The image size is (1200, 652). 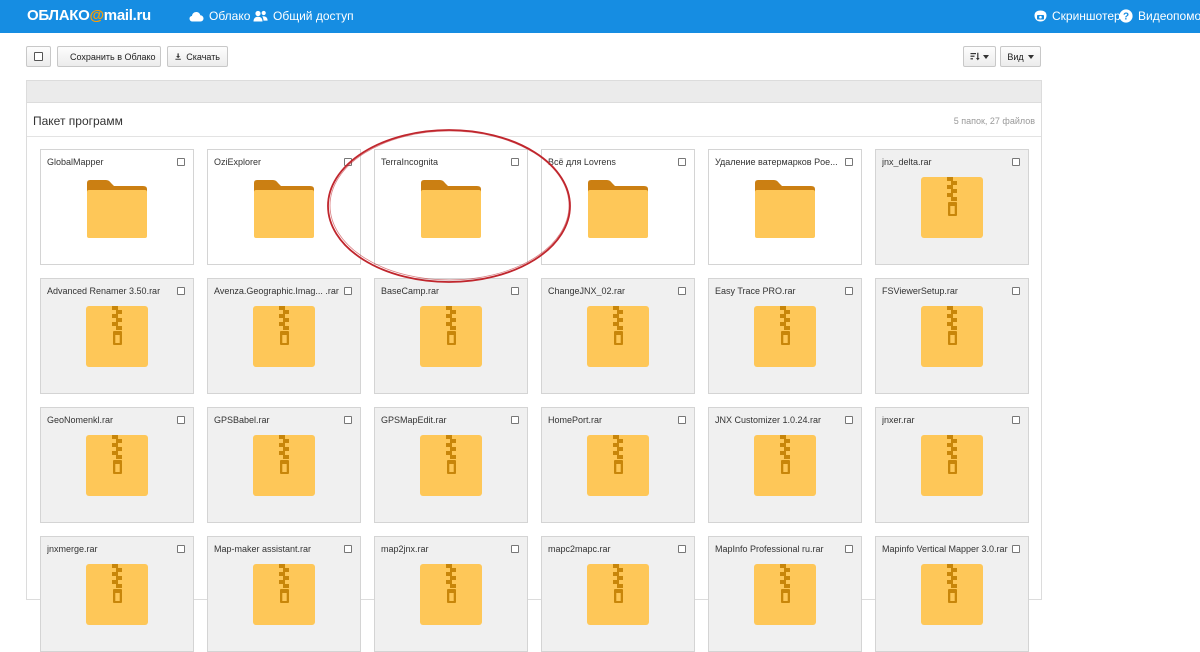 What do you see at coordinates (618, 465) in the screenshot?
I see `file-tile: HomePort.rar` at bounding box center [618, 465].